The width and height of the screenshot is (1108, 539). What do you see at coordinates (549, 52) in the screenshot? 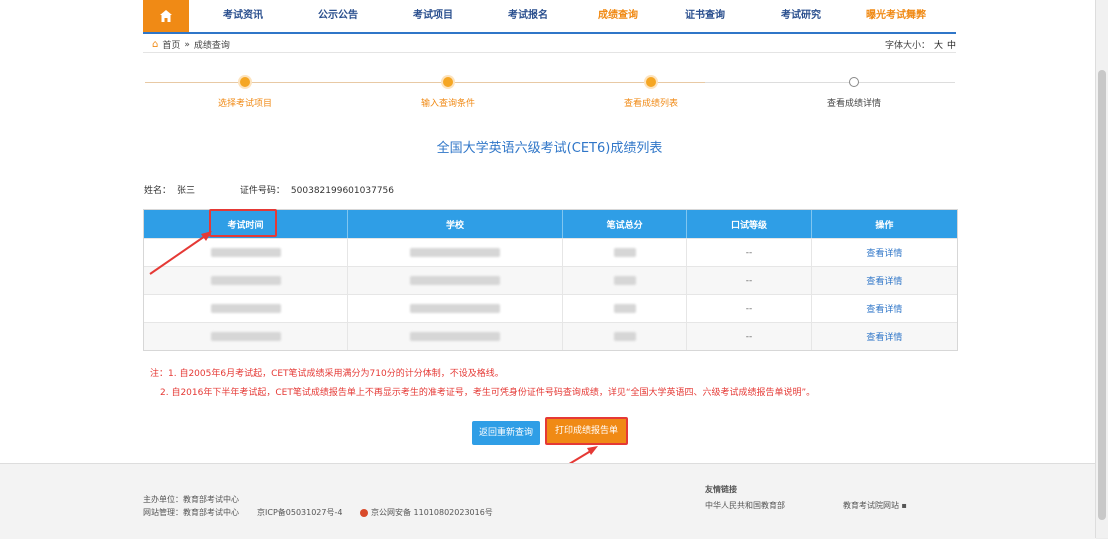
I see `divider` at bounding box center [549, 52].